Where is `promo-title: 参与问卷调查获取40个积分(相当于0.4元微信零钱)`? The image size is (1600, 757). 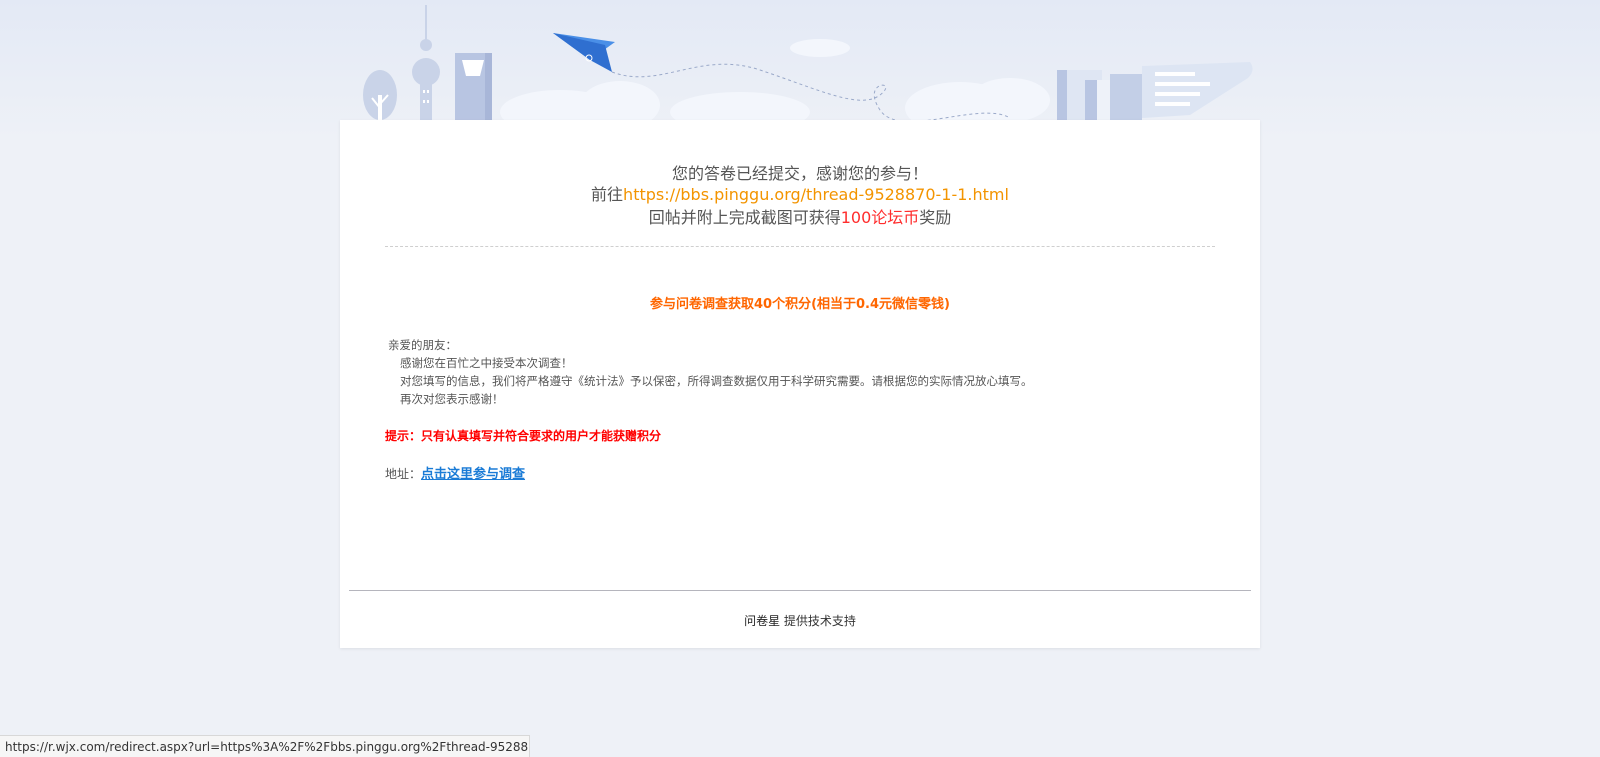
promo-title: 参与问卷调查获取40个积分(相当于0.4元微信零钱) is located at coordinates (799, 304).